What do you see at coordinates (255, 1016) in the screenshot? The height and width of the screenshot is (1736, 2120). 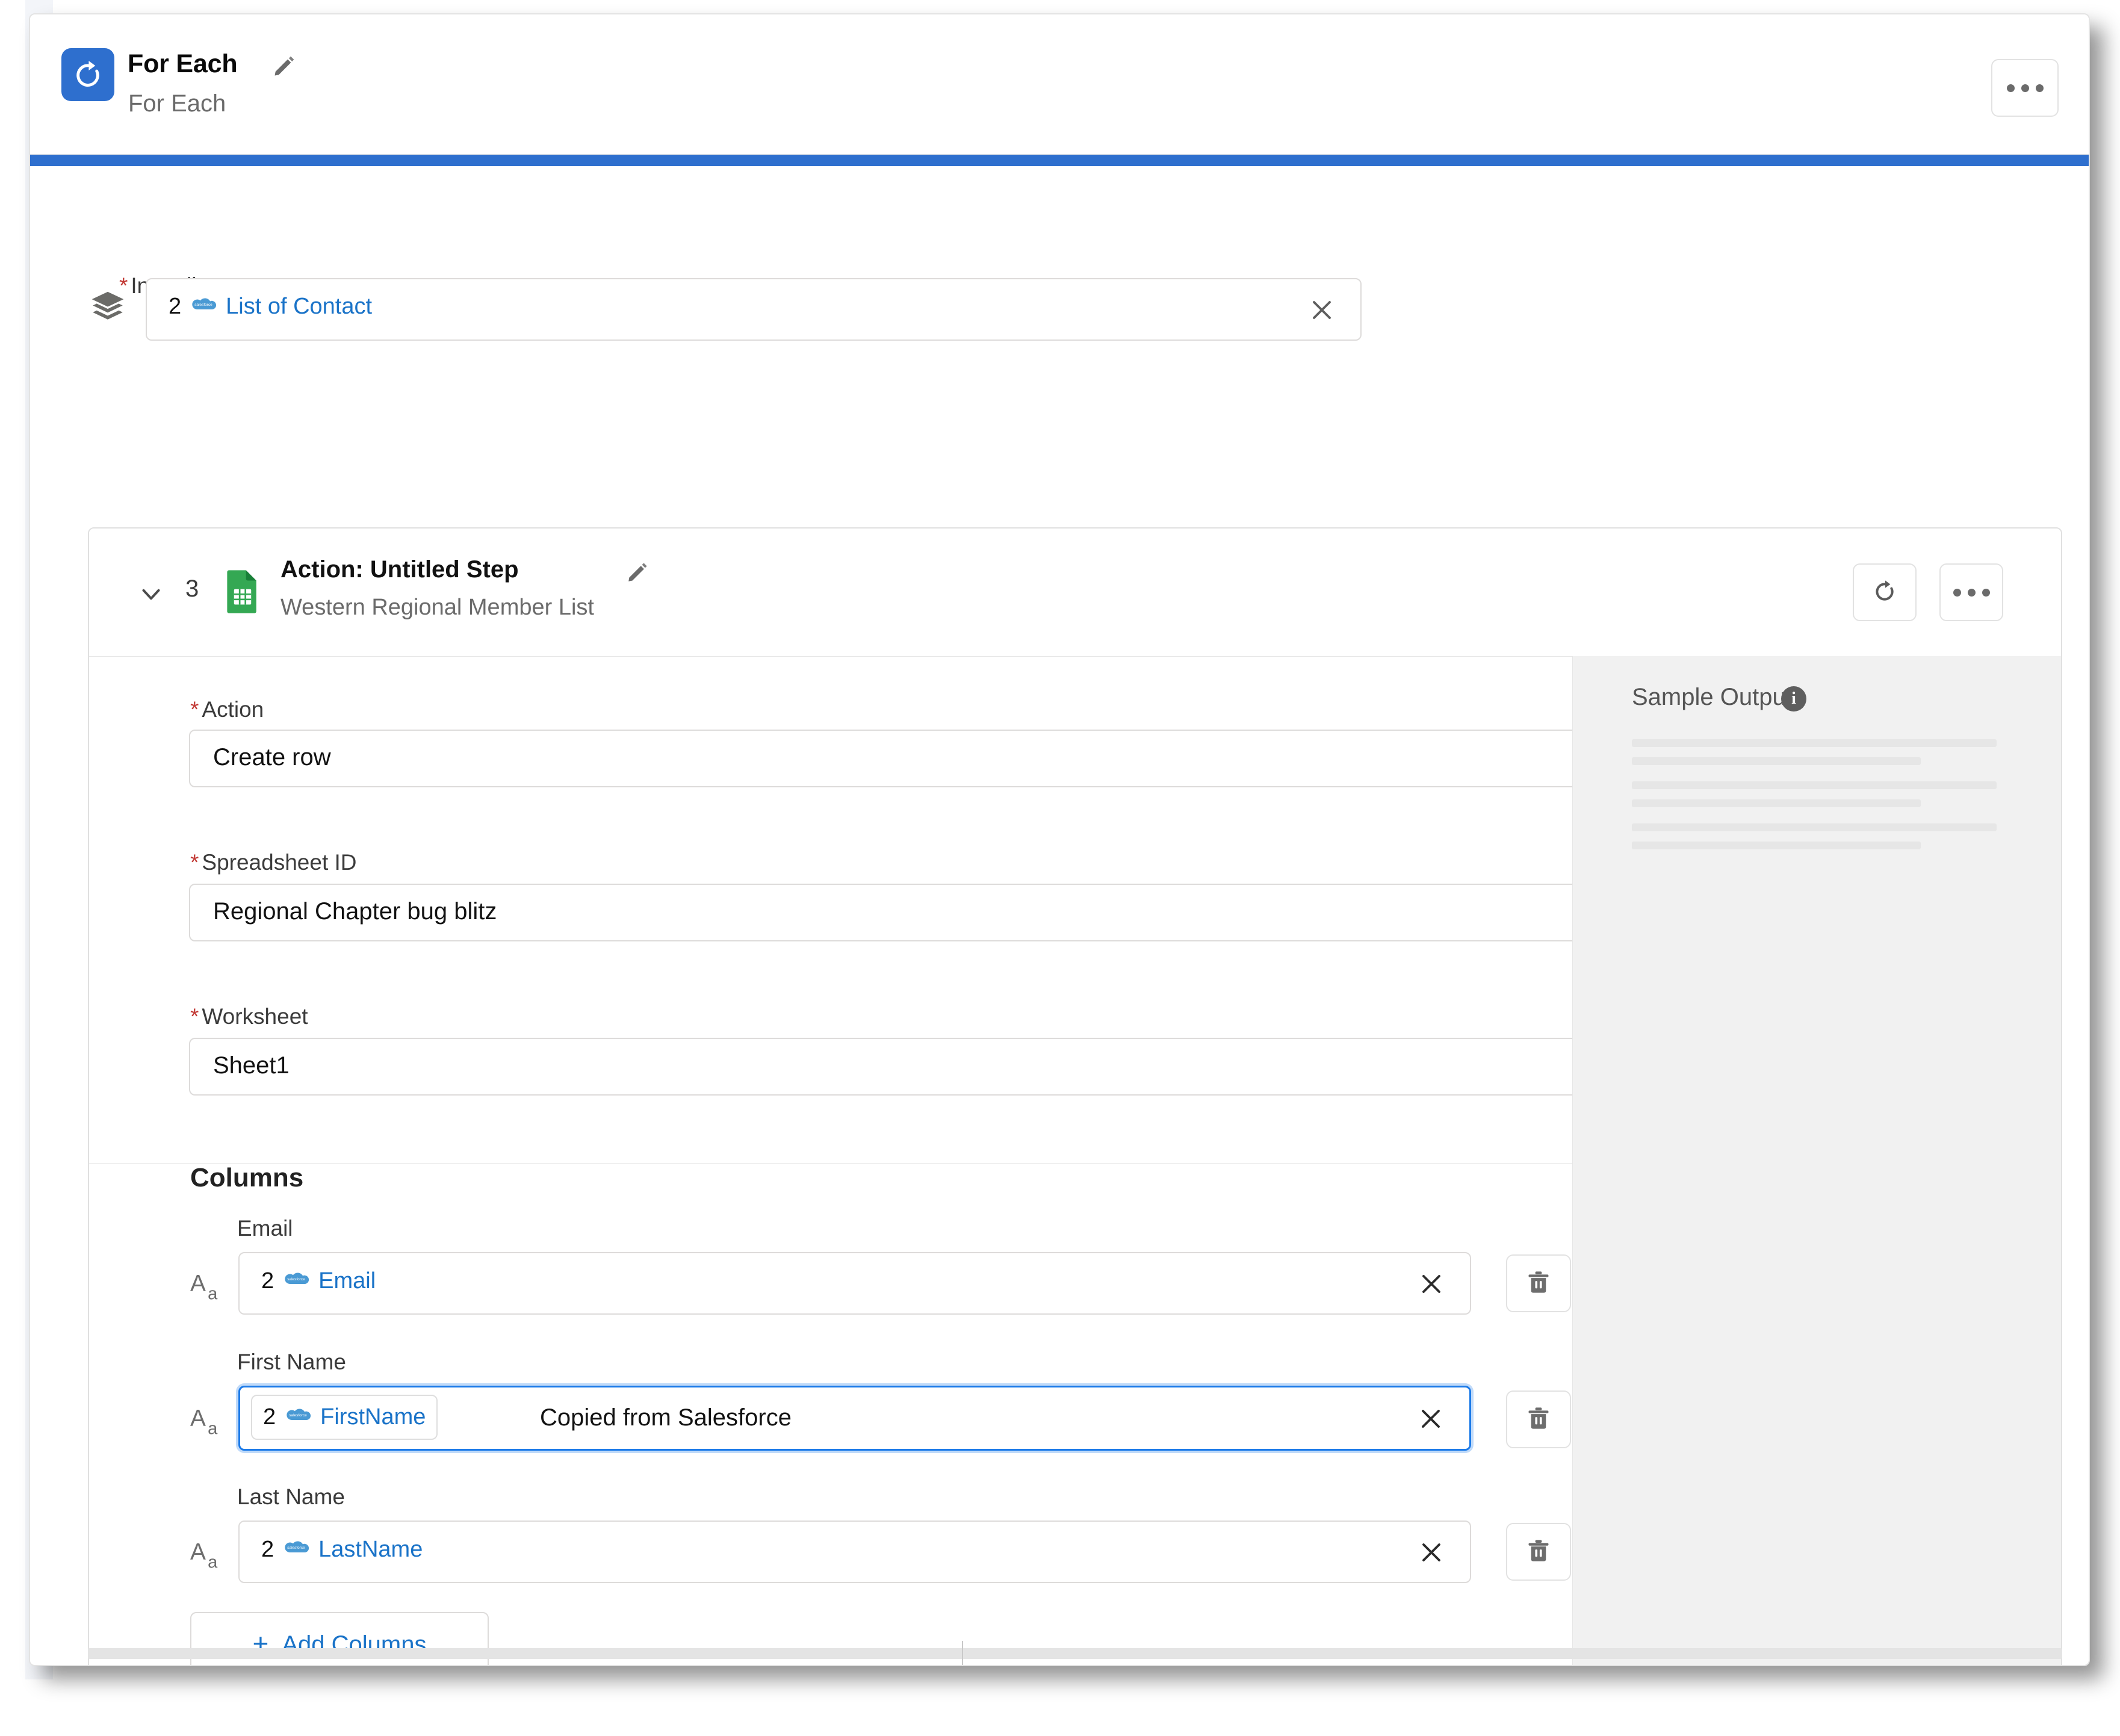 I see `worksheet-label-text: Worksheet` at bounding box center [255, 1016].